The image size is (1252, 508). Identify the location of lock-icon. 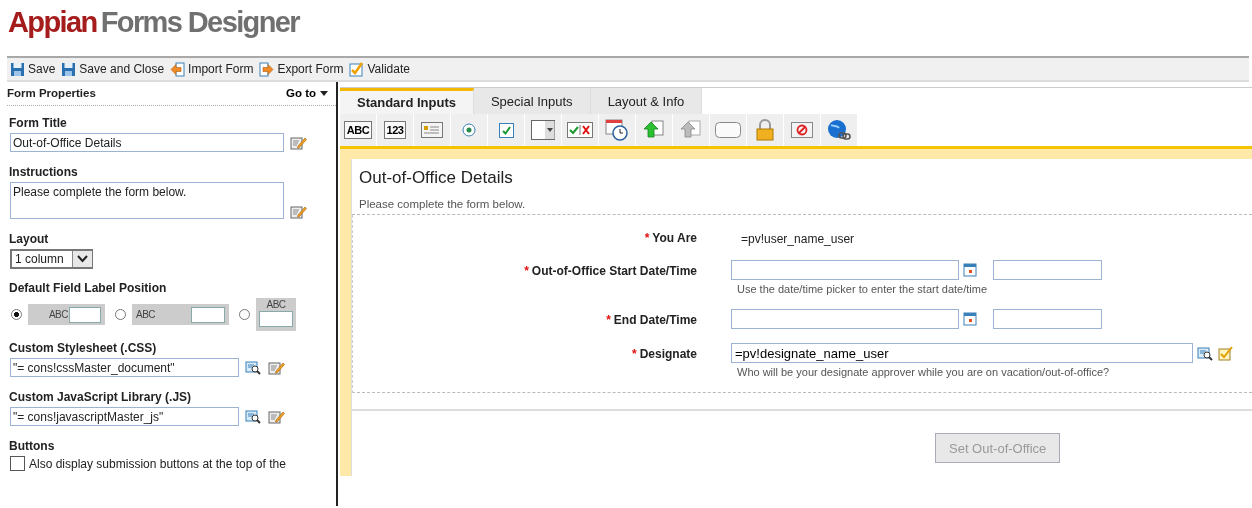
(765, 130).